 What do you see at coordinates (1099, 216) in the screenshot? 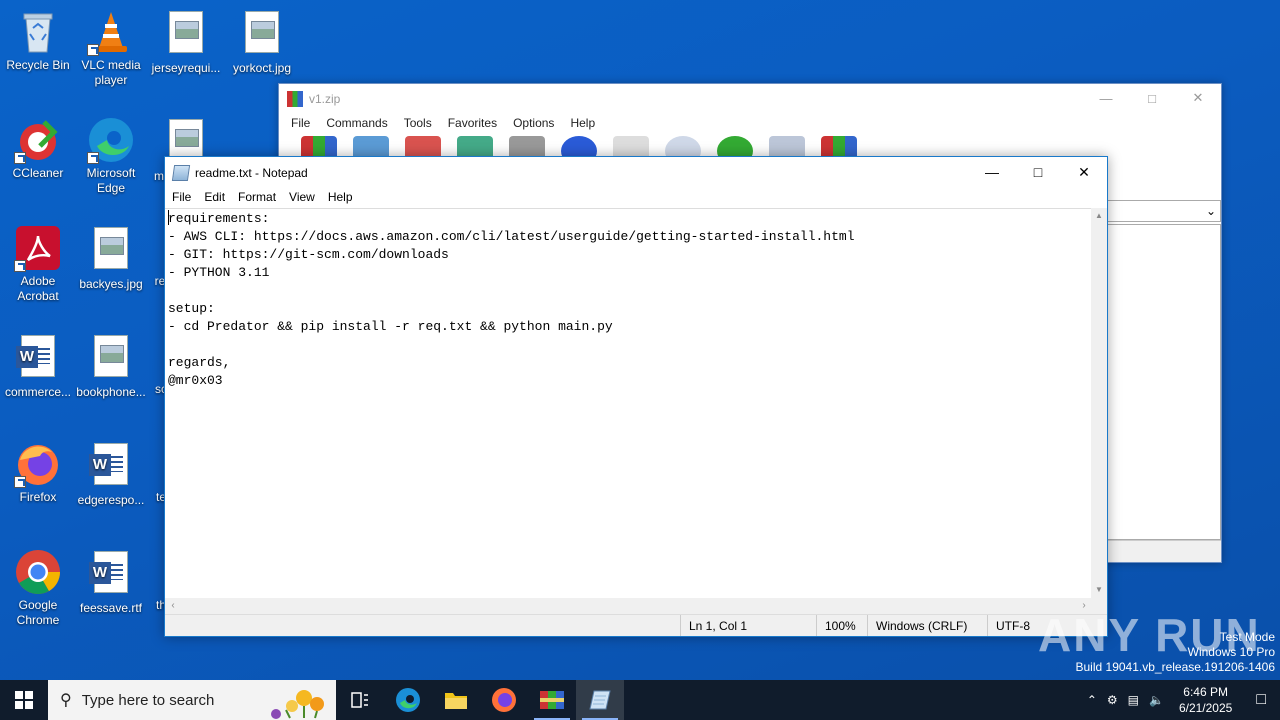
I see `scroll-up-icon: ▲` at bounding box center [1099, 216].